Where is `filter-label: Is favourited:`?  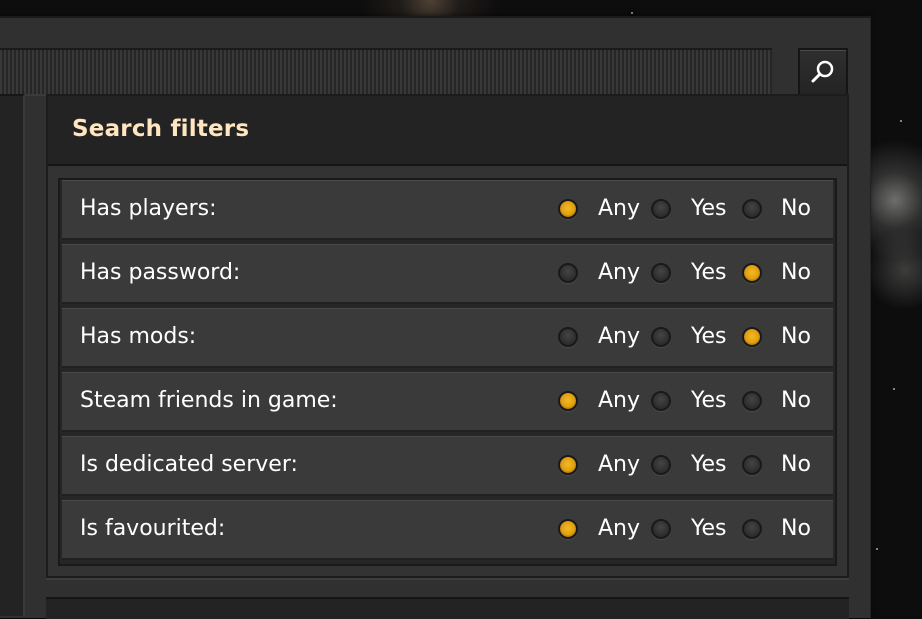
filter-label: Is favourited: is located at coordinates (153, 528).